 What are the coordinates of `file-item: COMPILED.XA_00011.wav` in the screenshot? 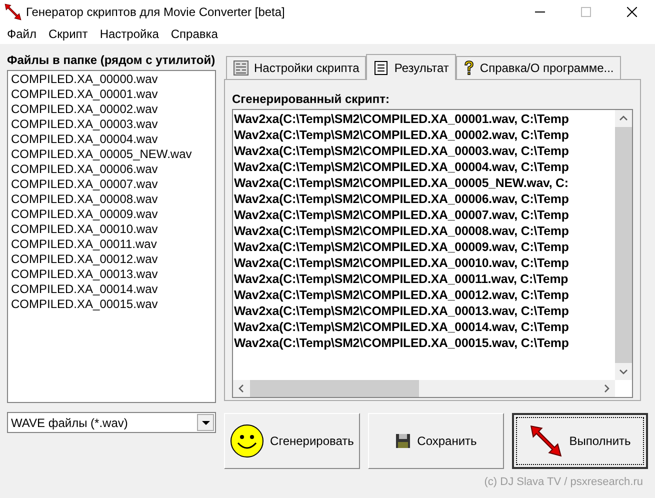 It's located at (111, 244).